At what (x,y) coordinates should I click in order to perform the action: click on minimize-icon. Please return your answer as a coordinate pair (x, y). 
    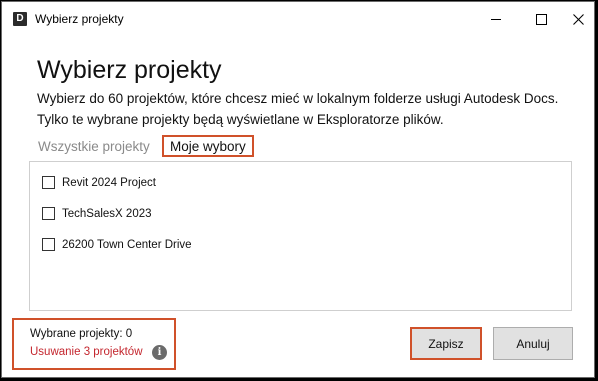
    Looking at the image, I should click on (496, 19).